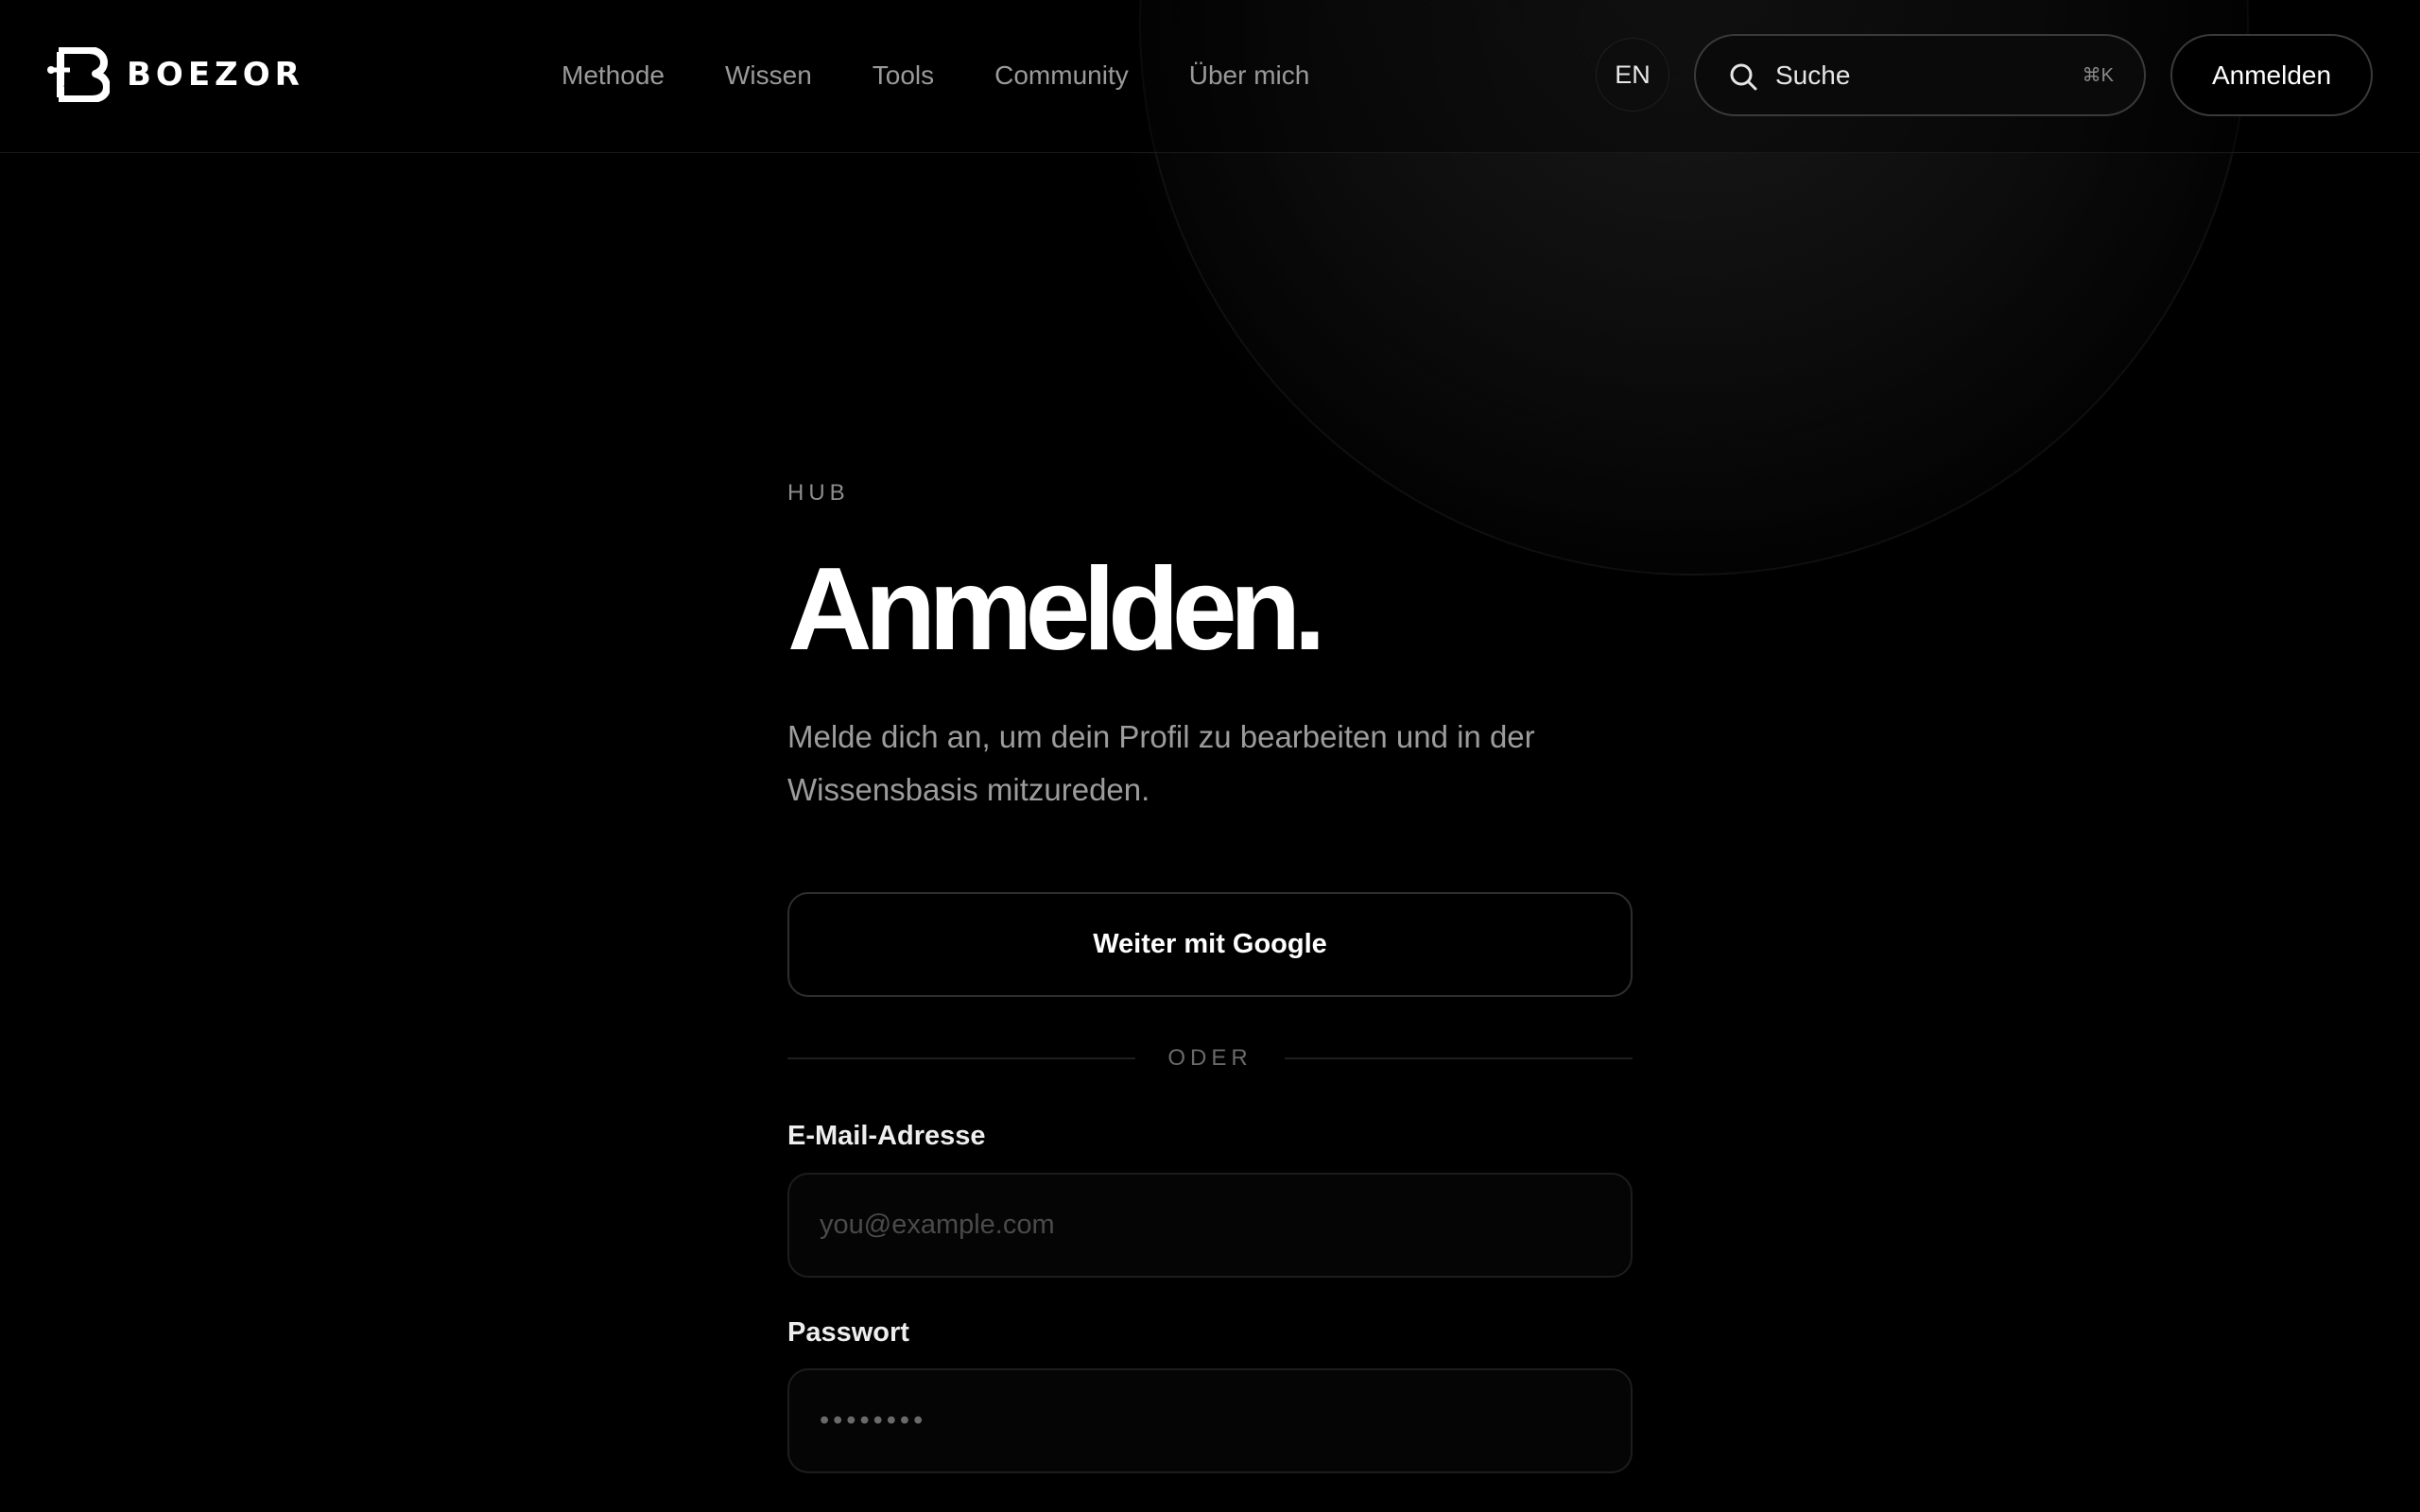 The width and height of the screenshot is (2420, 1512). What do you see at coordinates (215, 75) in the screenshot?
I see `brand-name: BOEZOR` at bounding box center [215, 75].